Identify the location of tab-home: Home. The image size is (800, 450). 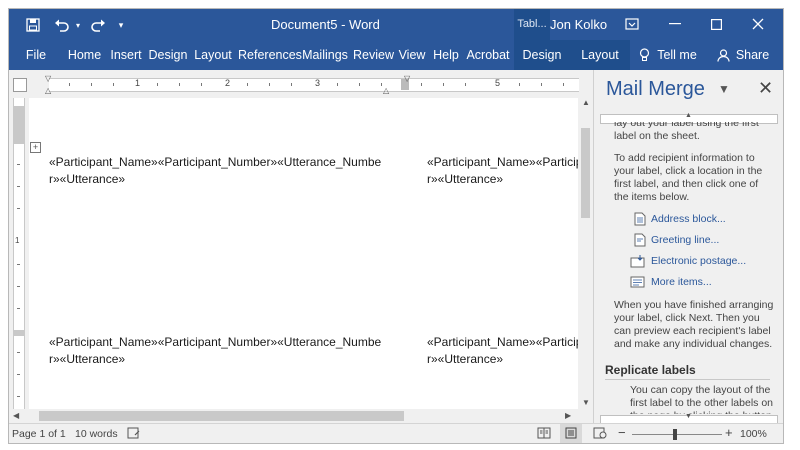
(84, 55).